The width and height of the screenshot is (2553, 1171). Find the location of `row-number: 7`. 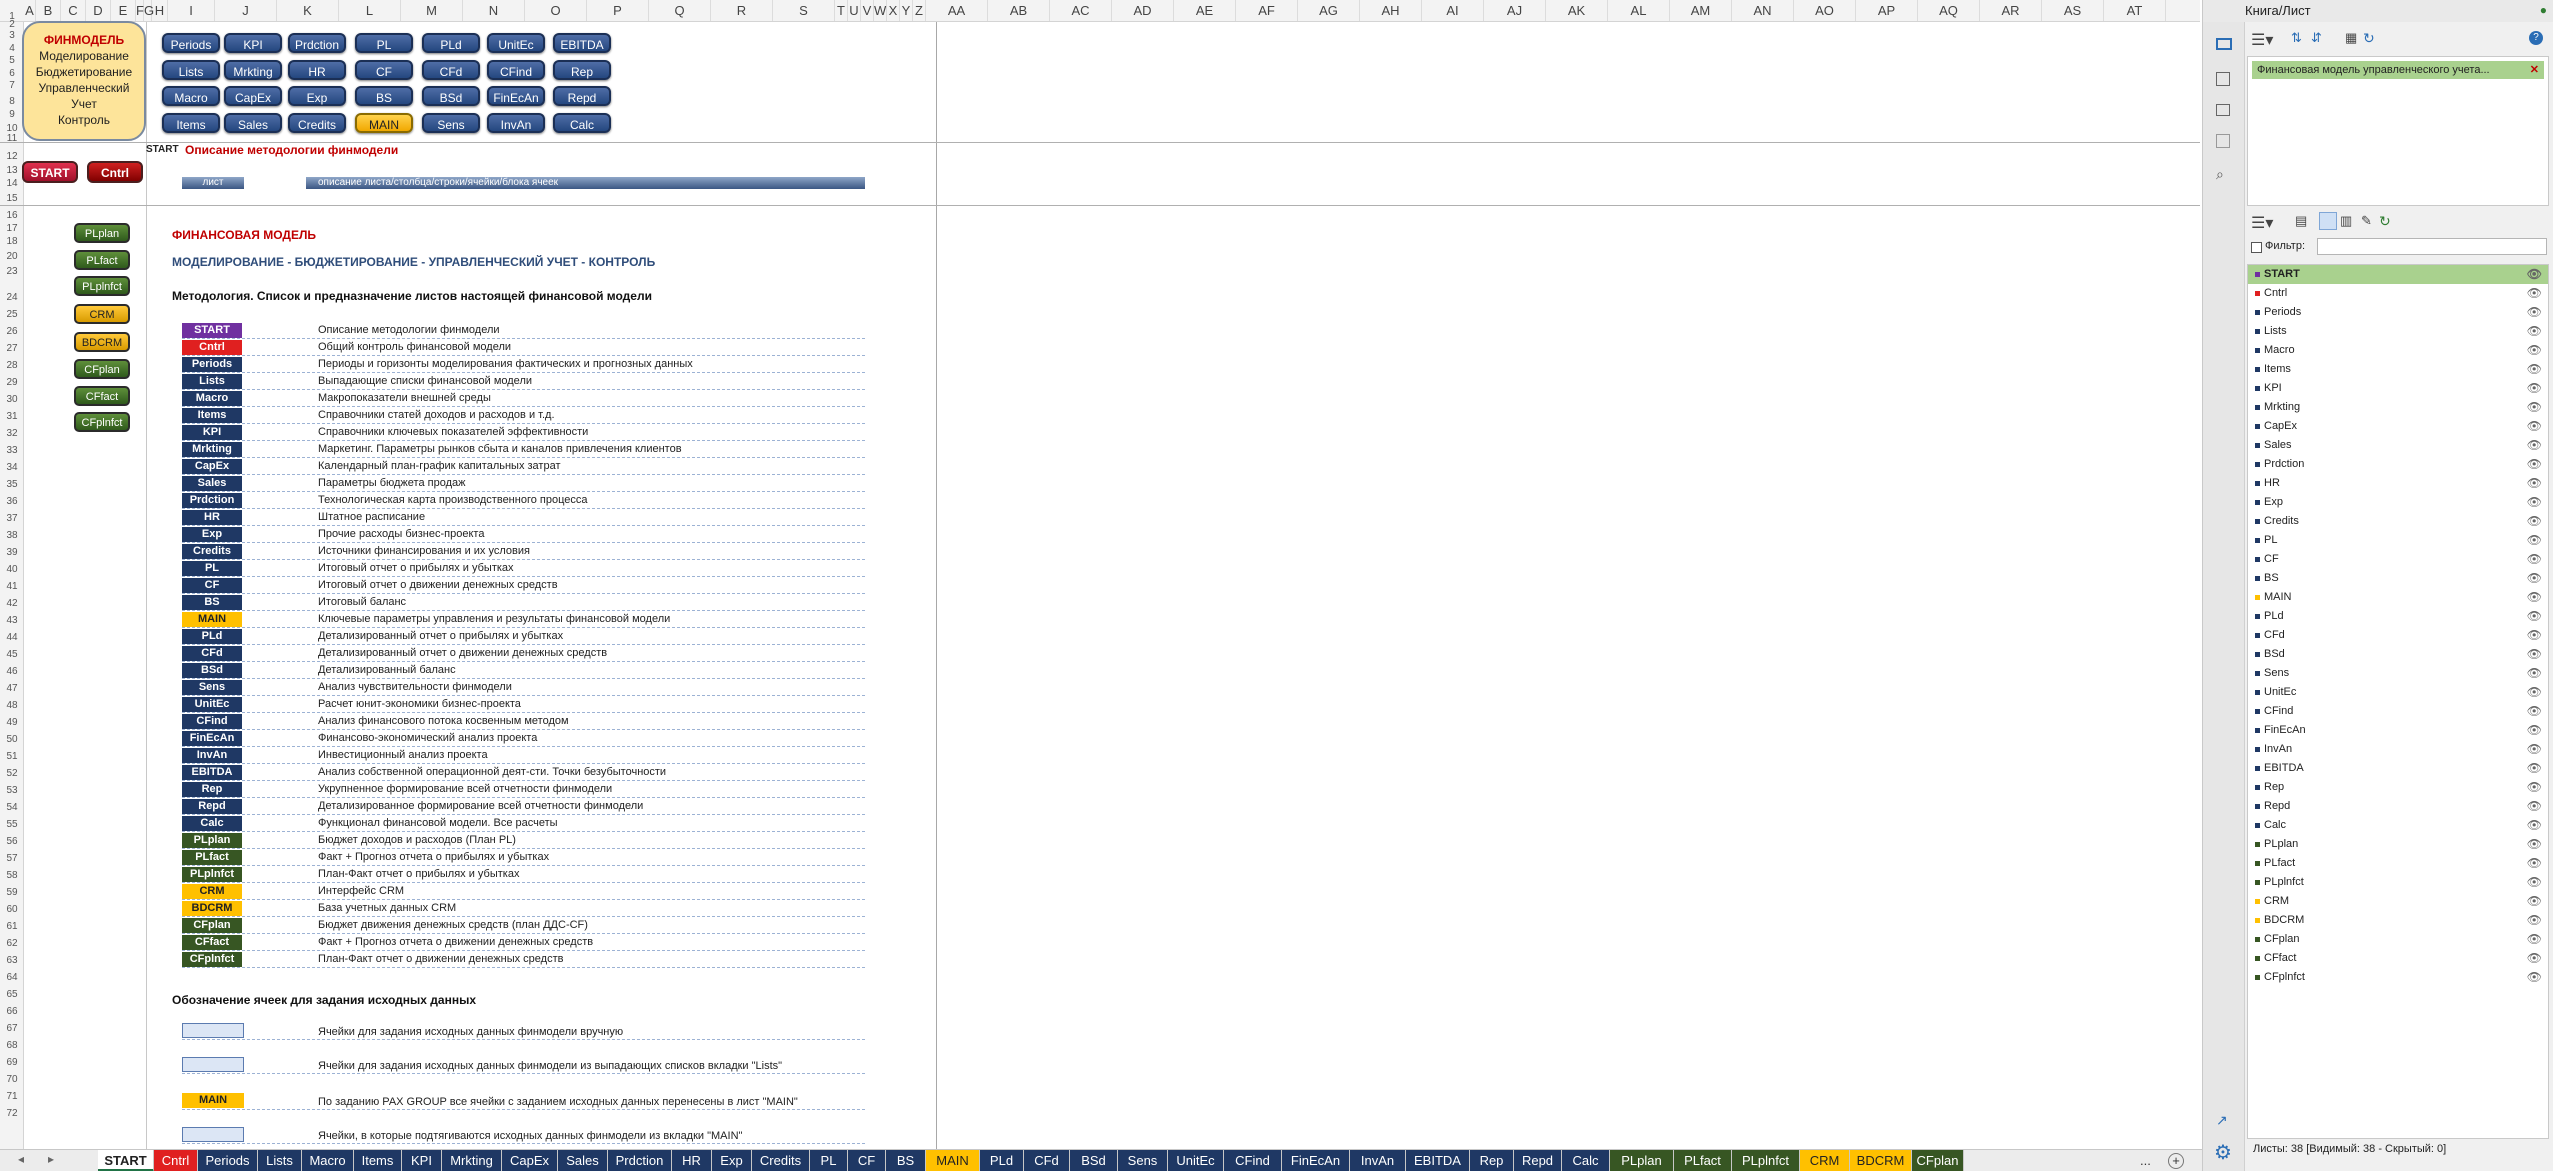

row-number: 7 is located at coordinates (12, 85).